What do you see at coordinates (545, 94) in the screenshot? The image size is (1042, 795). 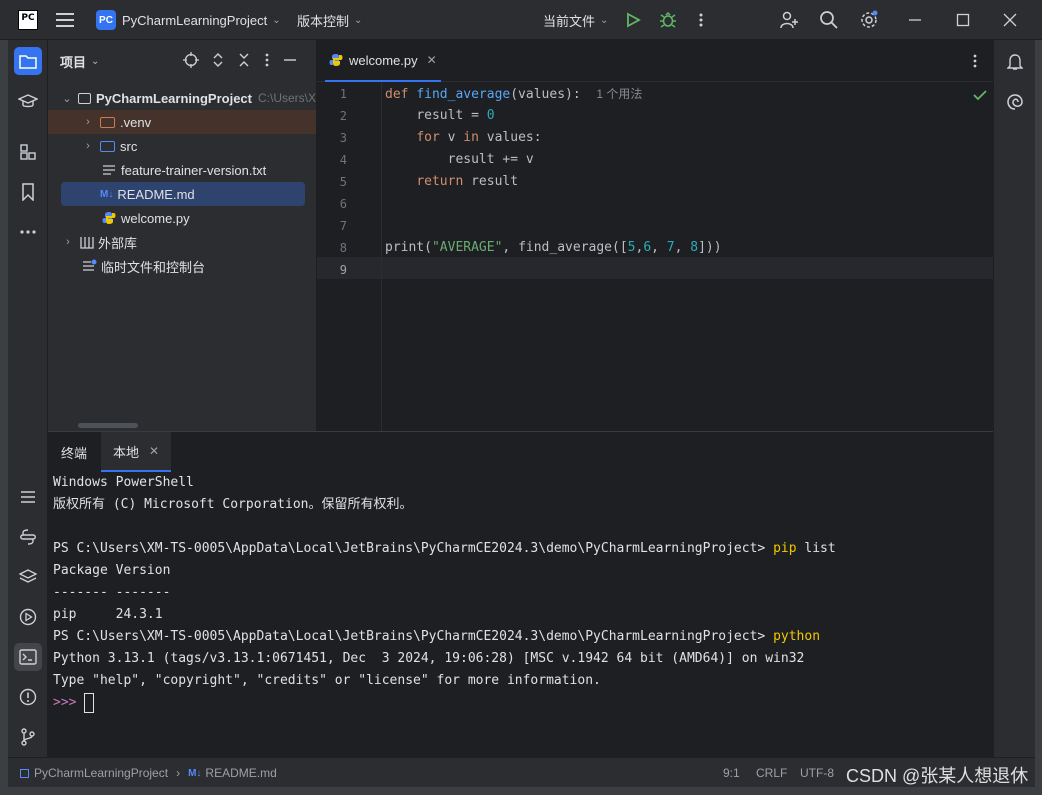 I see `code-text: (values):` at bounding box center [545, 94].